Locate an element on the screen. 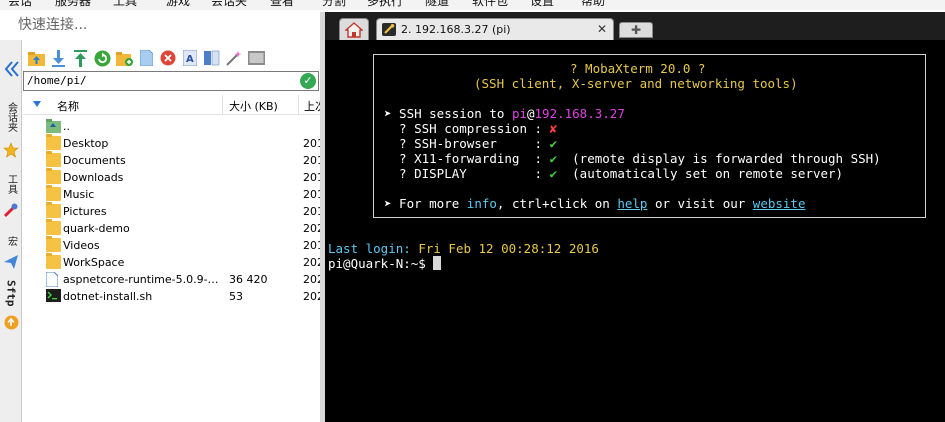 This screenshot has height=422, width=945. menu-tunneling: 隧道 is located at coordinates (437, 5).